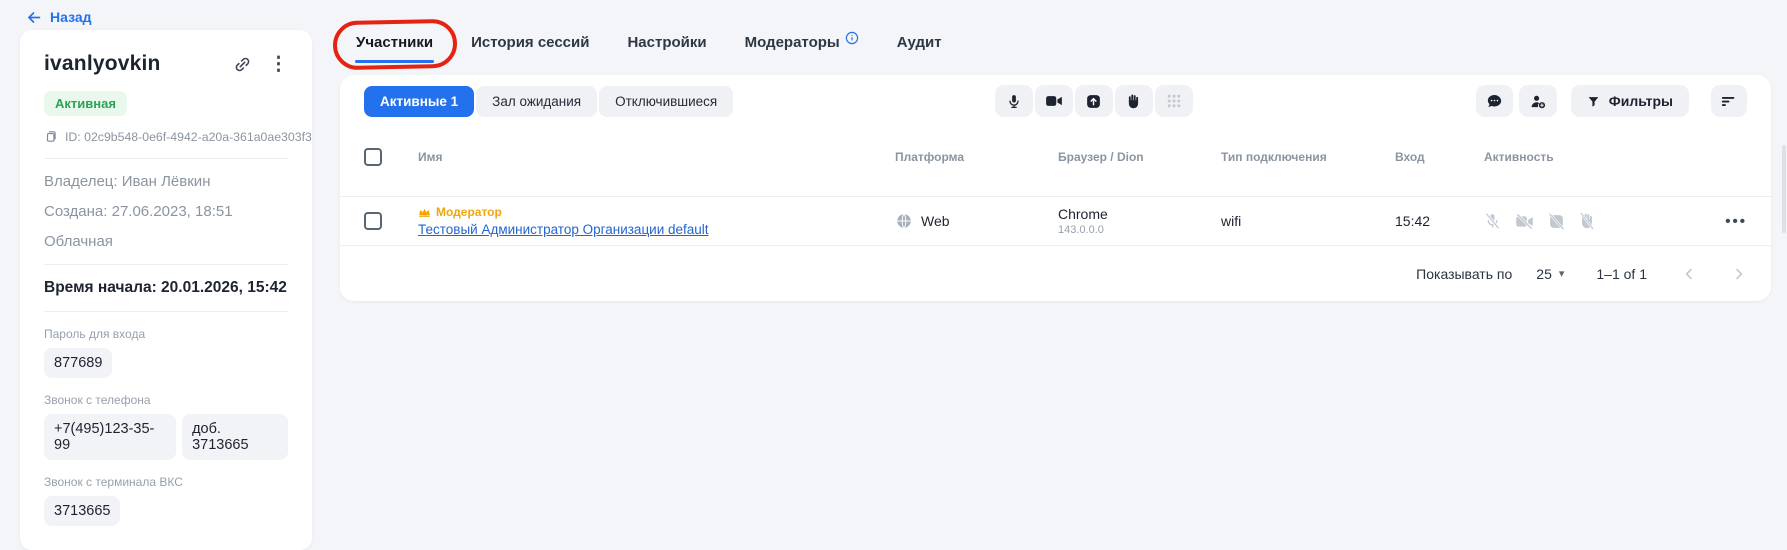  Describe the element at coordinates (424, 212) in the screenshot. I see `crown-icon` at that location.